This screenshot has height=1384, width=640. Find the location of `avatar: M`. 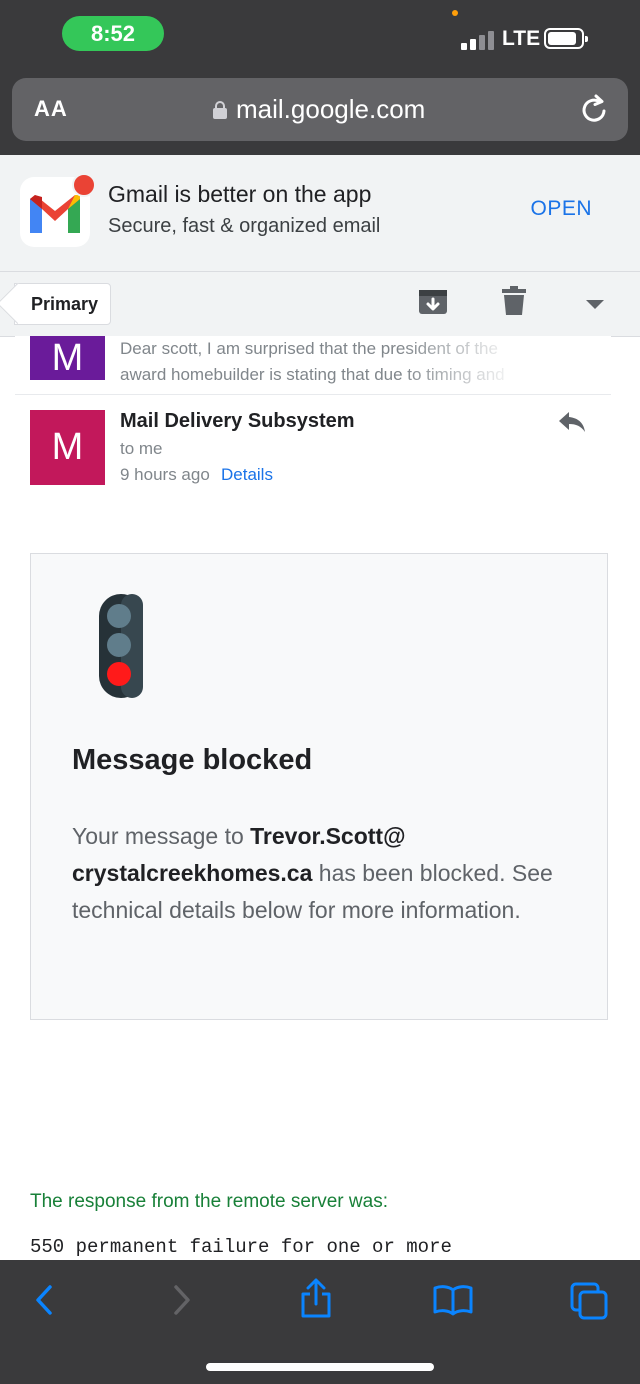

avatar: M is located at coordinates (67, 358).